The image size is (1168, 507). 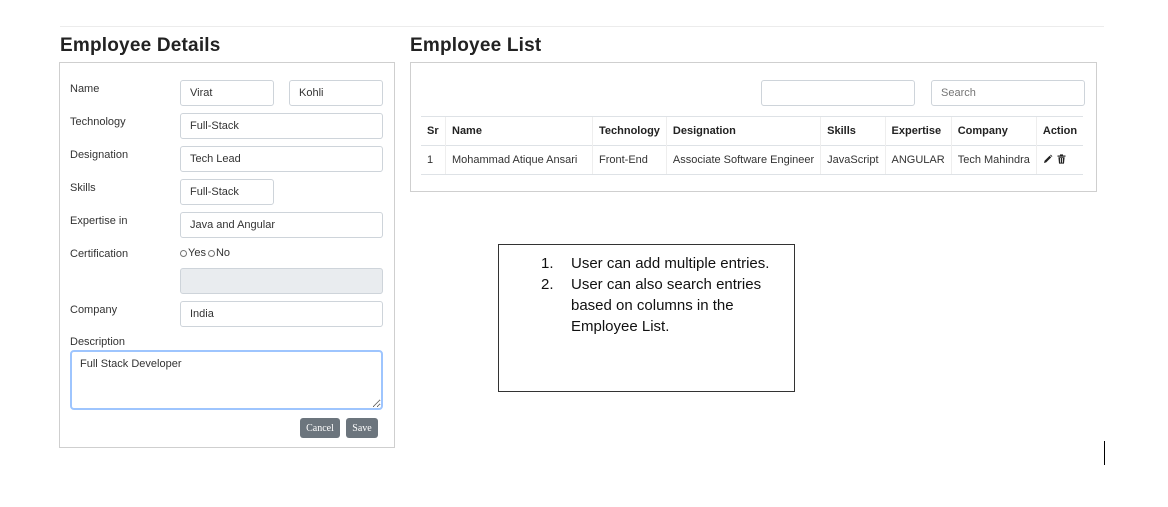 I want to click on pencil-icon, so click(x=1048, y=160).